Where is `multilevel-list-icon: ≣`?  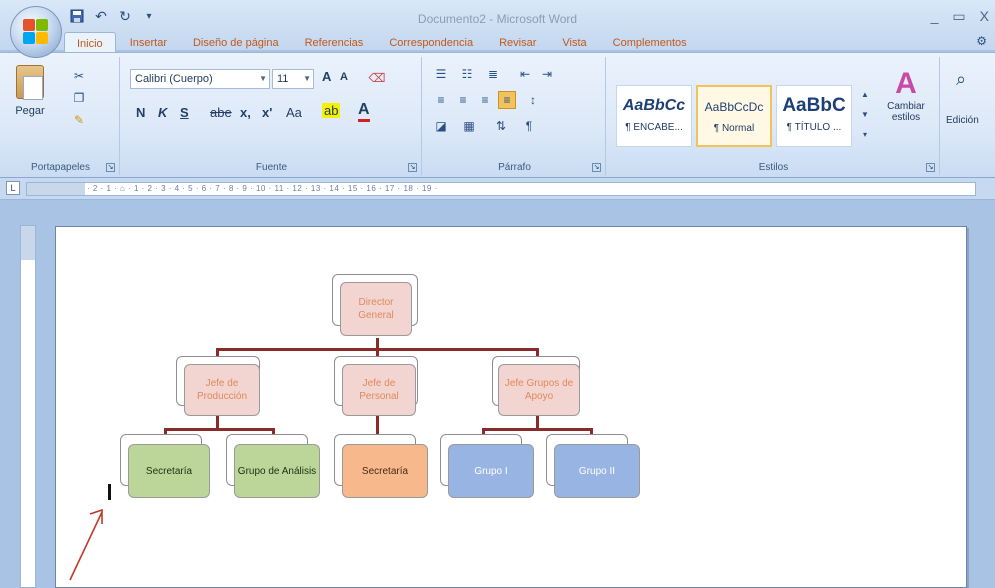
multilevel-list-icon: ≣ is located at coordinates (493, 74).